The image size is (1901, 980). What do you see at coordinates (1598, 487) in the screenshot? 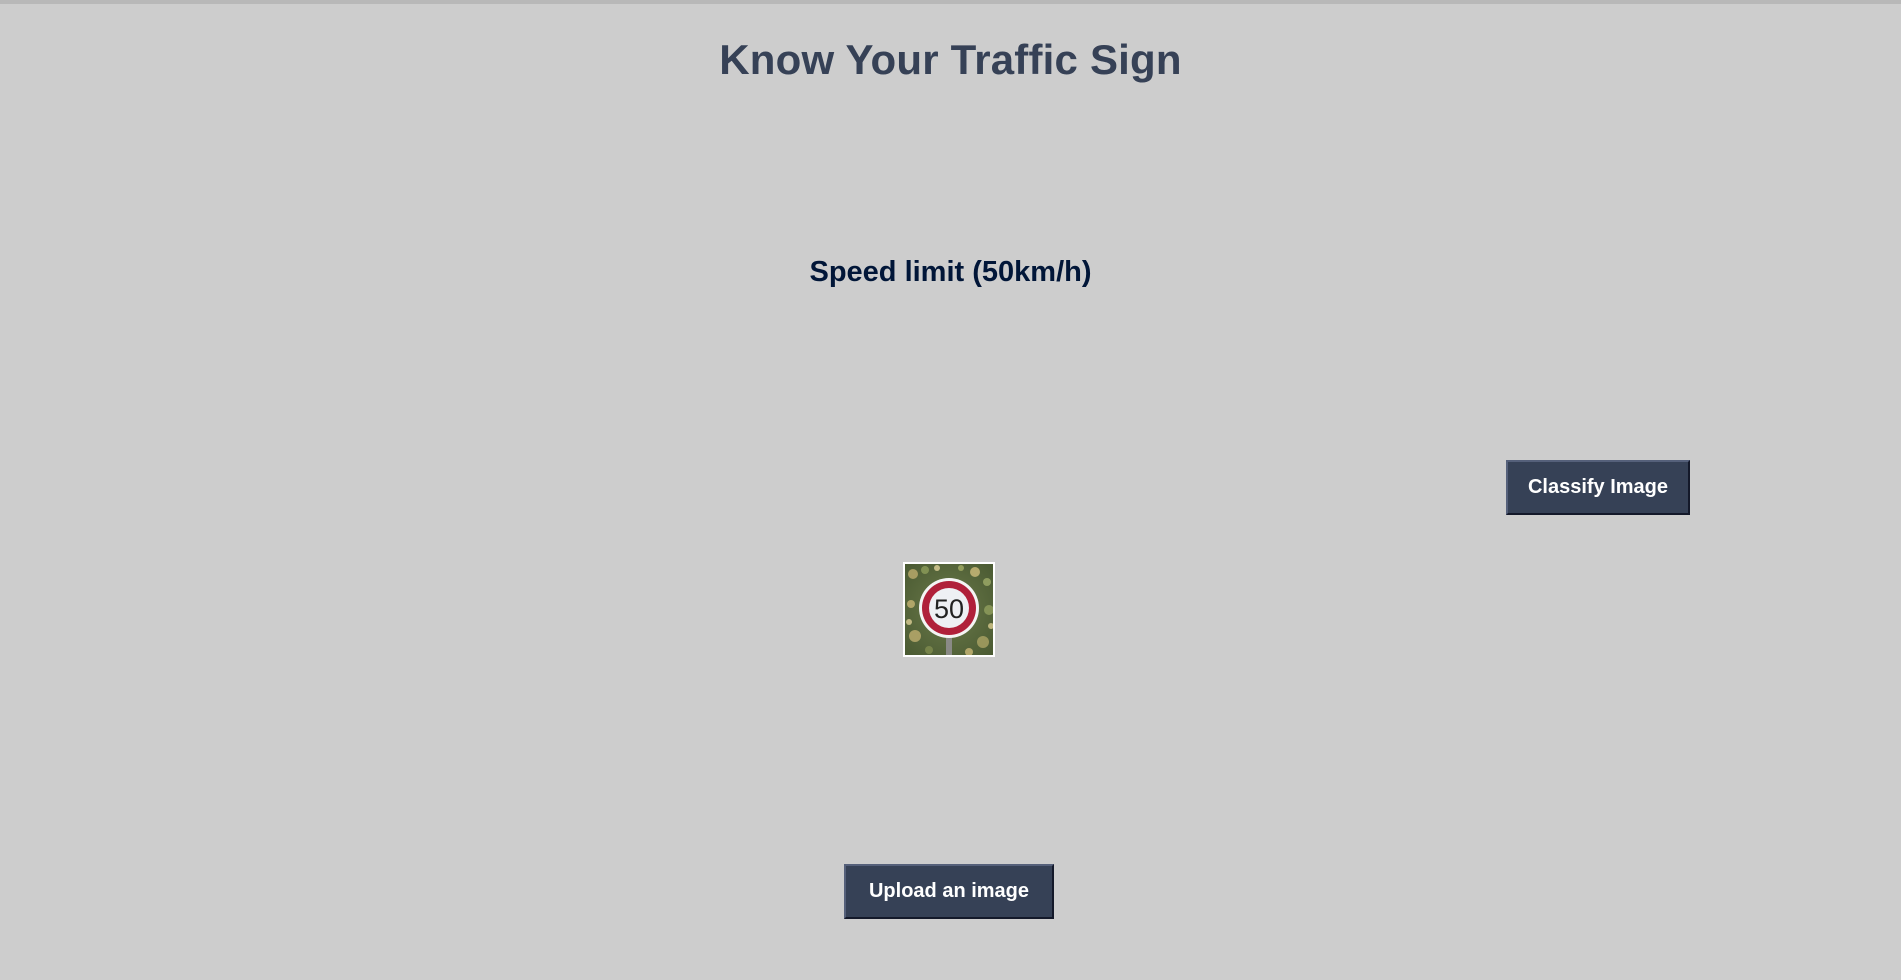
I see `classify-image-button: Classify Image` at bounding box center [1598, 487].